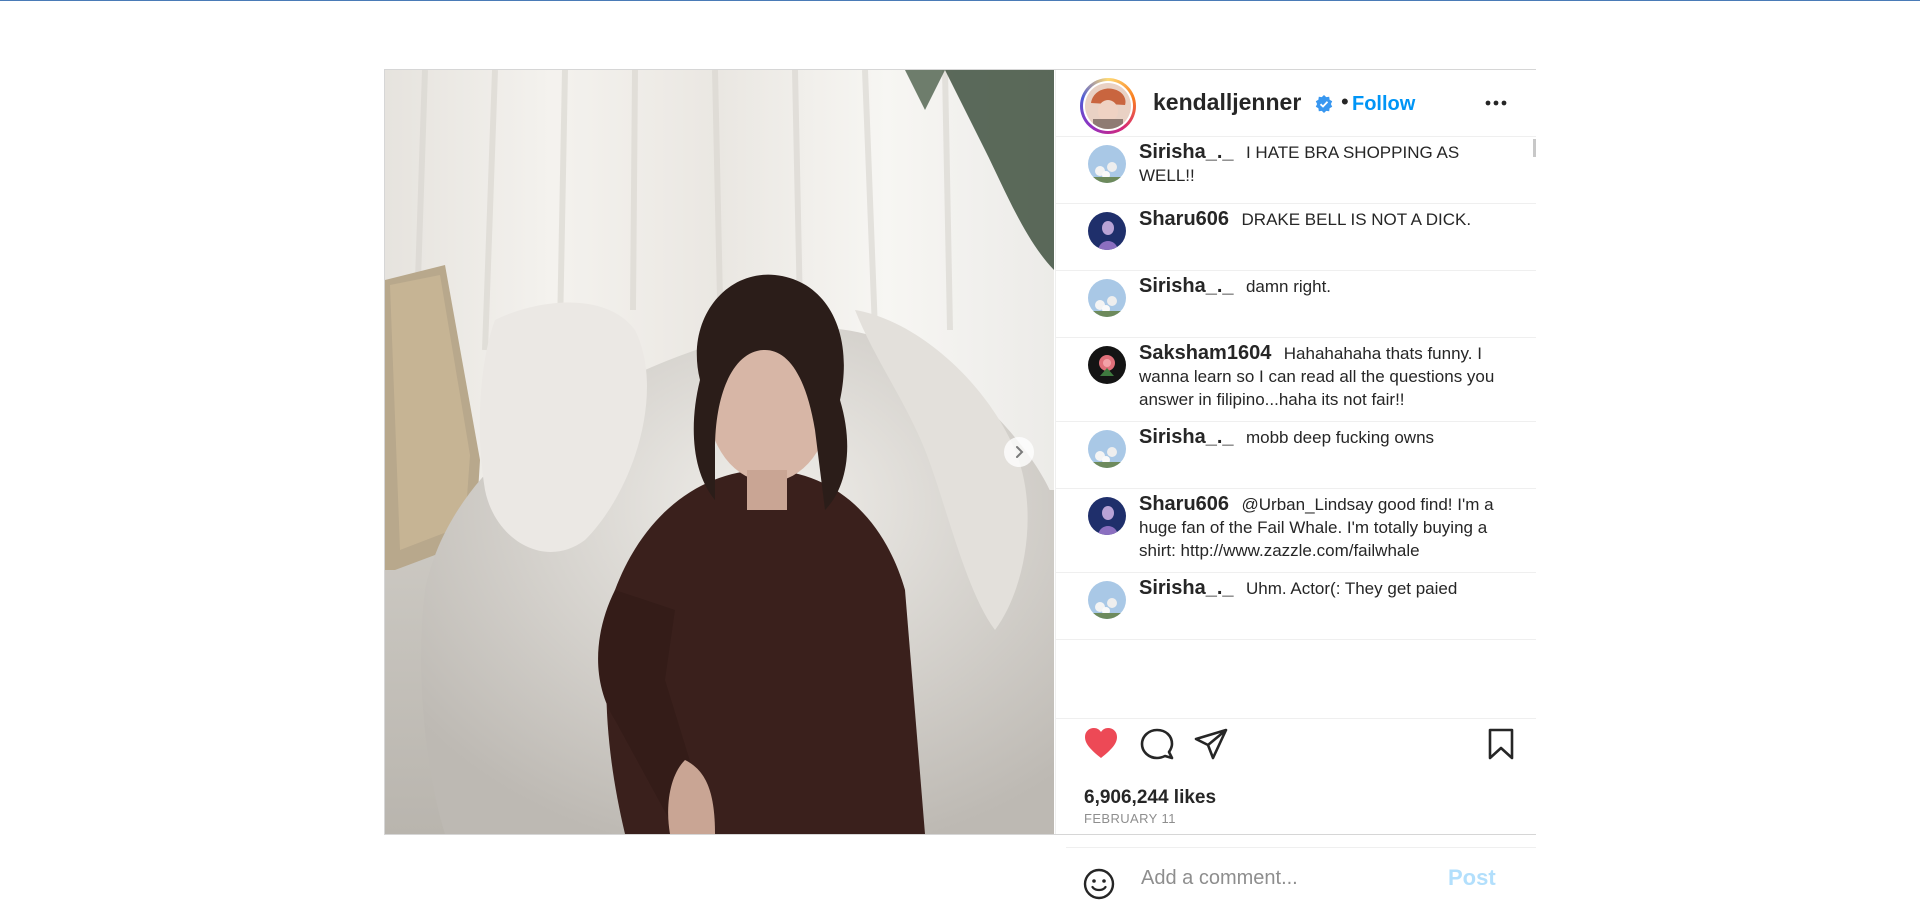 This screenshot has height=904, width=1920. Describe the element at coordinates (1288, 286) in the screenshot. I see `comment-text: damn right.` at that location.